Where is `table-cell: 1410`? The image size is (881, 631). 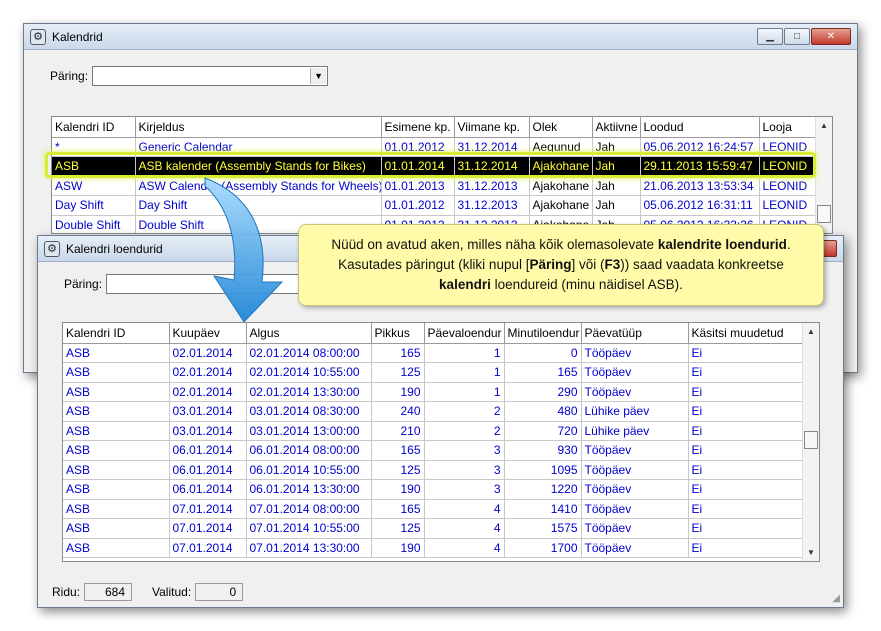
table-cell: 1410 is located at coordinates (543, 509).